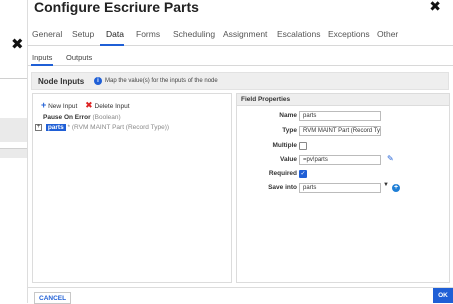  What do you see at coordinates (443, 295) in the screenshot?
I see `ok-button: OK` at bounding box center [443, 295].